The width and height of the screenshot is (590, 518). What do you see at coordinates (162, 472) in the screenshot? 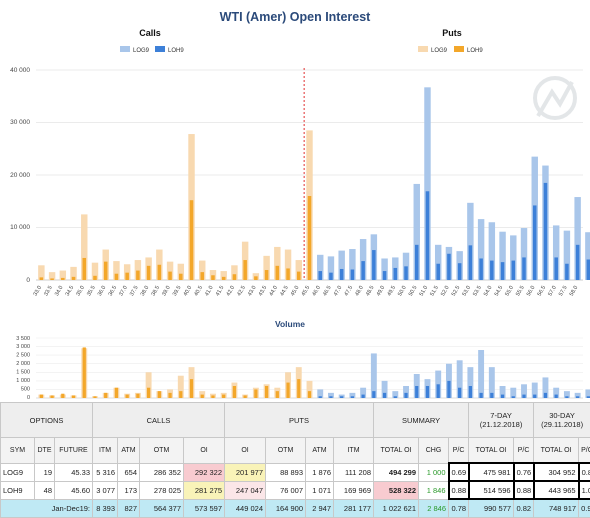
I see `table-cell: 286 352` at bounding box center [162, 472].